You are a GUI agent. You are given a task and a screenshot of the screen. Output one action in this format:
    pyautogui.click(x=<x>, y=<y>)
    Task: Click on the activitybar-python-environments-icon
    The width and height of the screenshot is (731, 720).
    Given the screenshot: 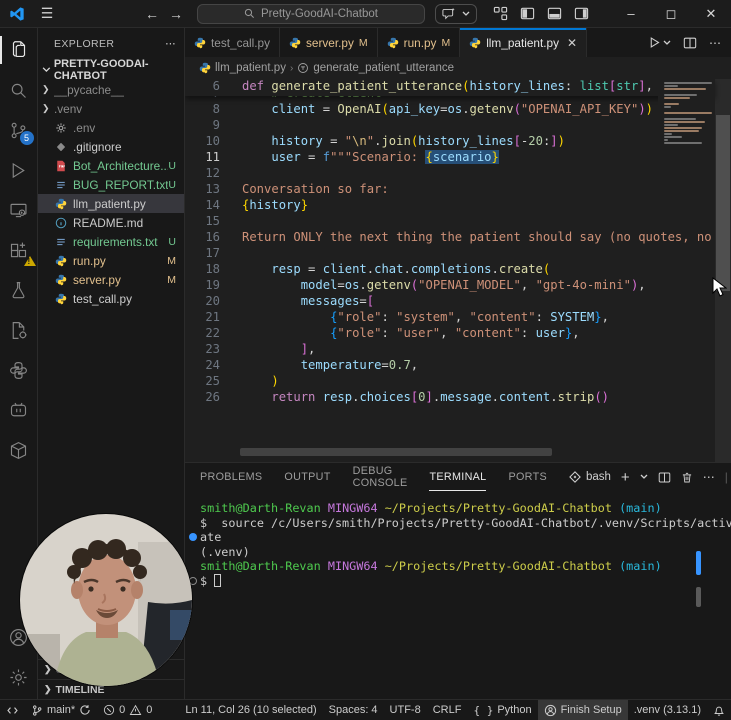 What is the action you would take?
    pyautogui.click(x=19, y=330)
    